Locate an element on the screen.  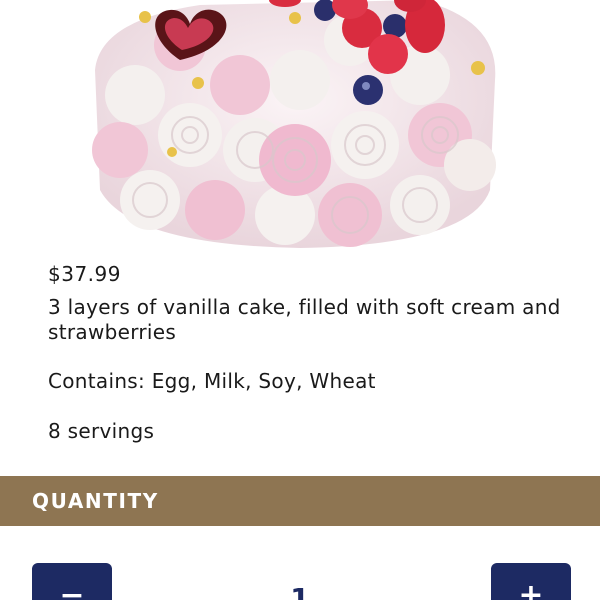
quantity-header-label: QUANTITY is located at coordinates (95, 501).